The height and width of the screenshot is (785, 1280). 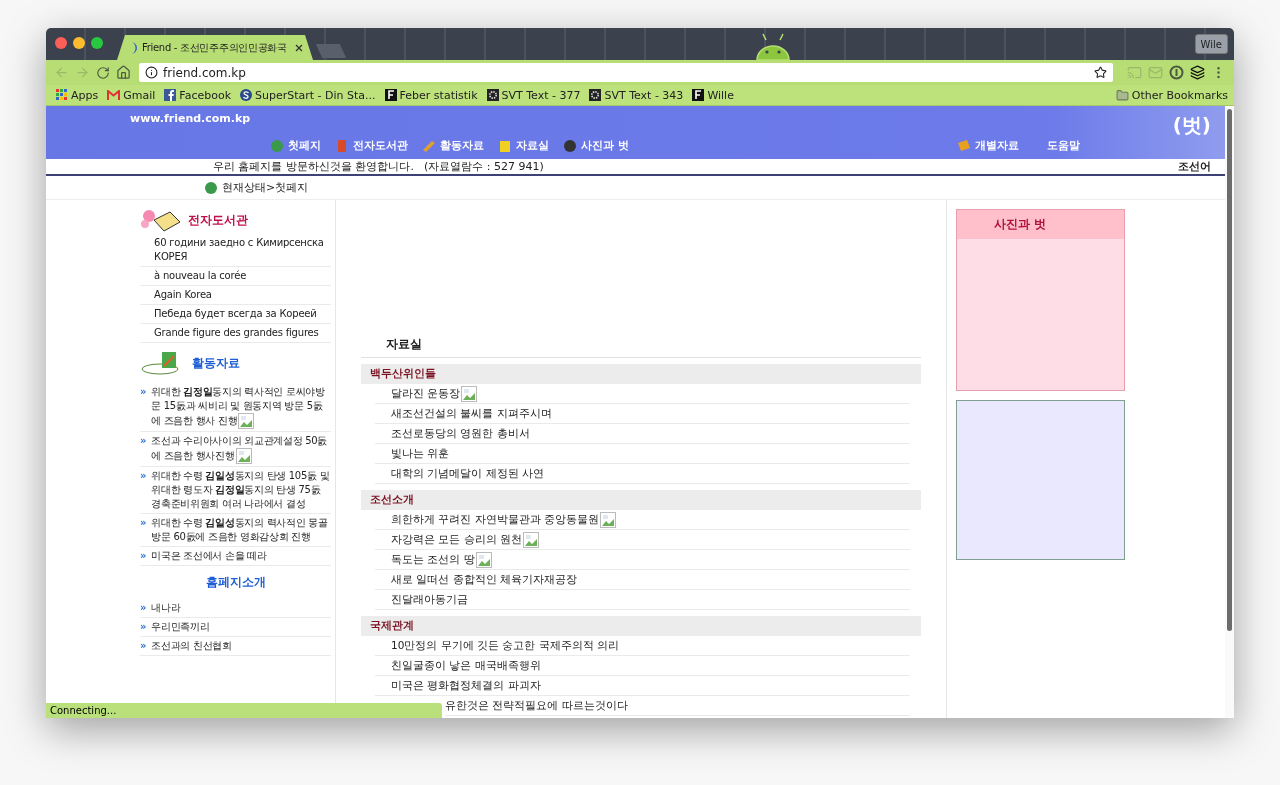 What do you see at coordinates (77, 95) in the screenshot?
I see `bookmark-link: Apps` at bounding box center [77, 95].